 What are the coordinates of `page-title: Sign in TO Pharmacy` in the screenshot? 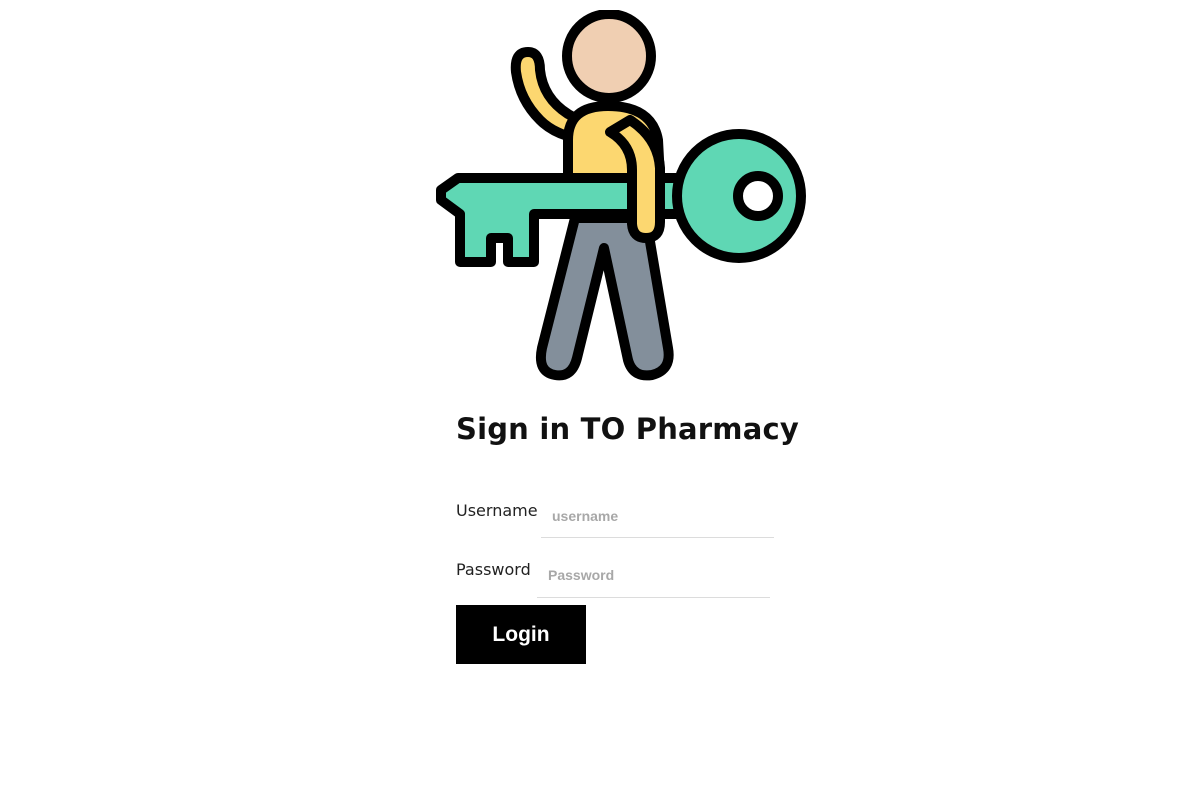 It's located at (627, 429).